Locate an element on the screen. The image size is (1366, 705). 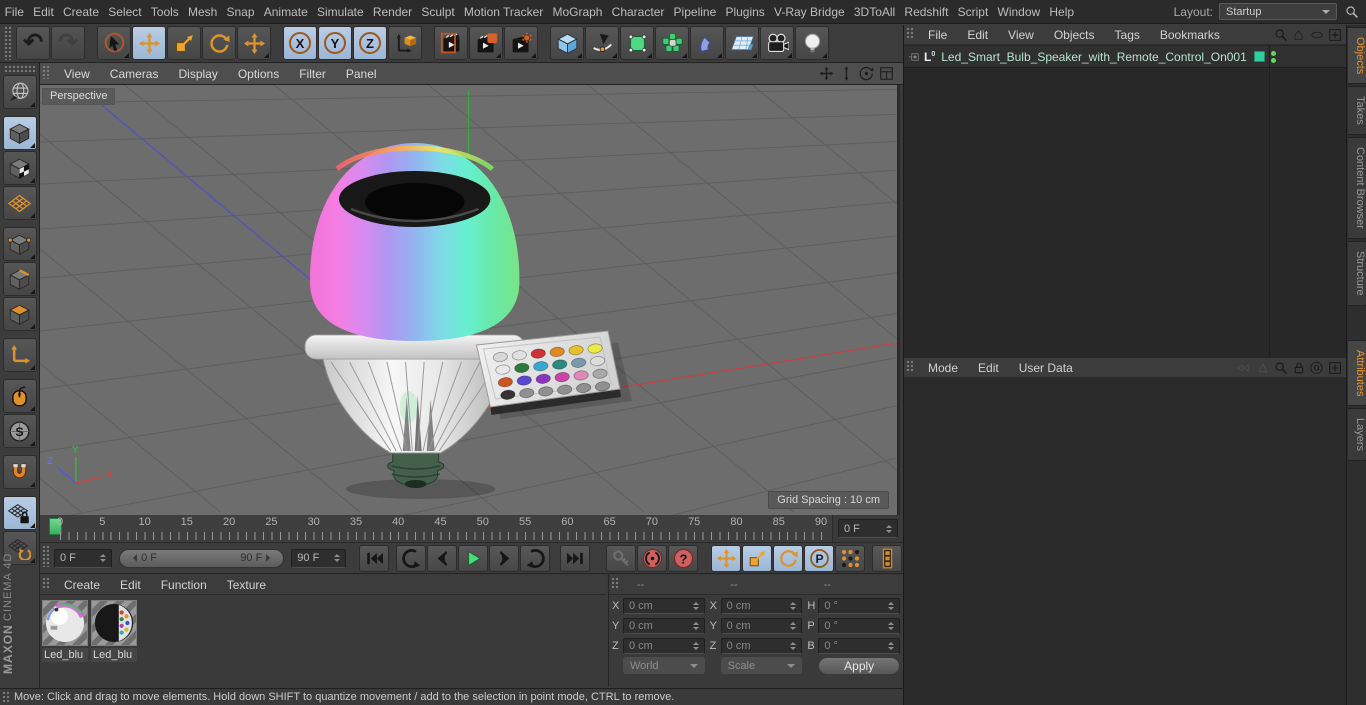
toolbar-add-field-button is located at coordinates (707, 43).